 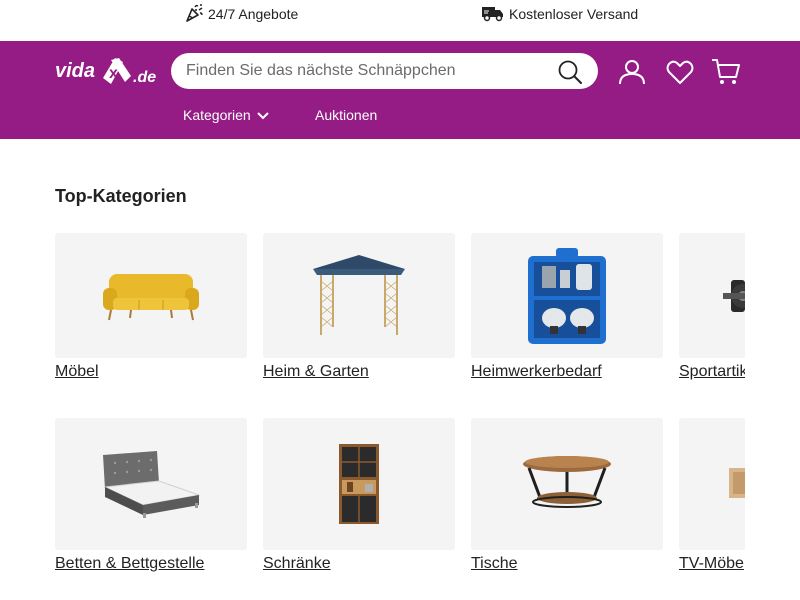 What do you see at coordinates (400, 20) in the screenshot?
I see `usp-bar: 24/7 Angebote Kostenloser Versand` at bounding box center [400, 20].